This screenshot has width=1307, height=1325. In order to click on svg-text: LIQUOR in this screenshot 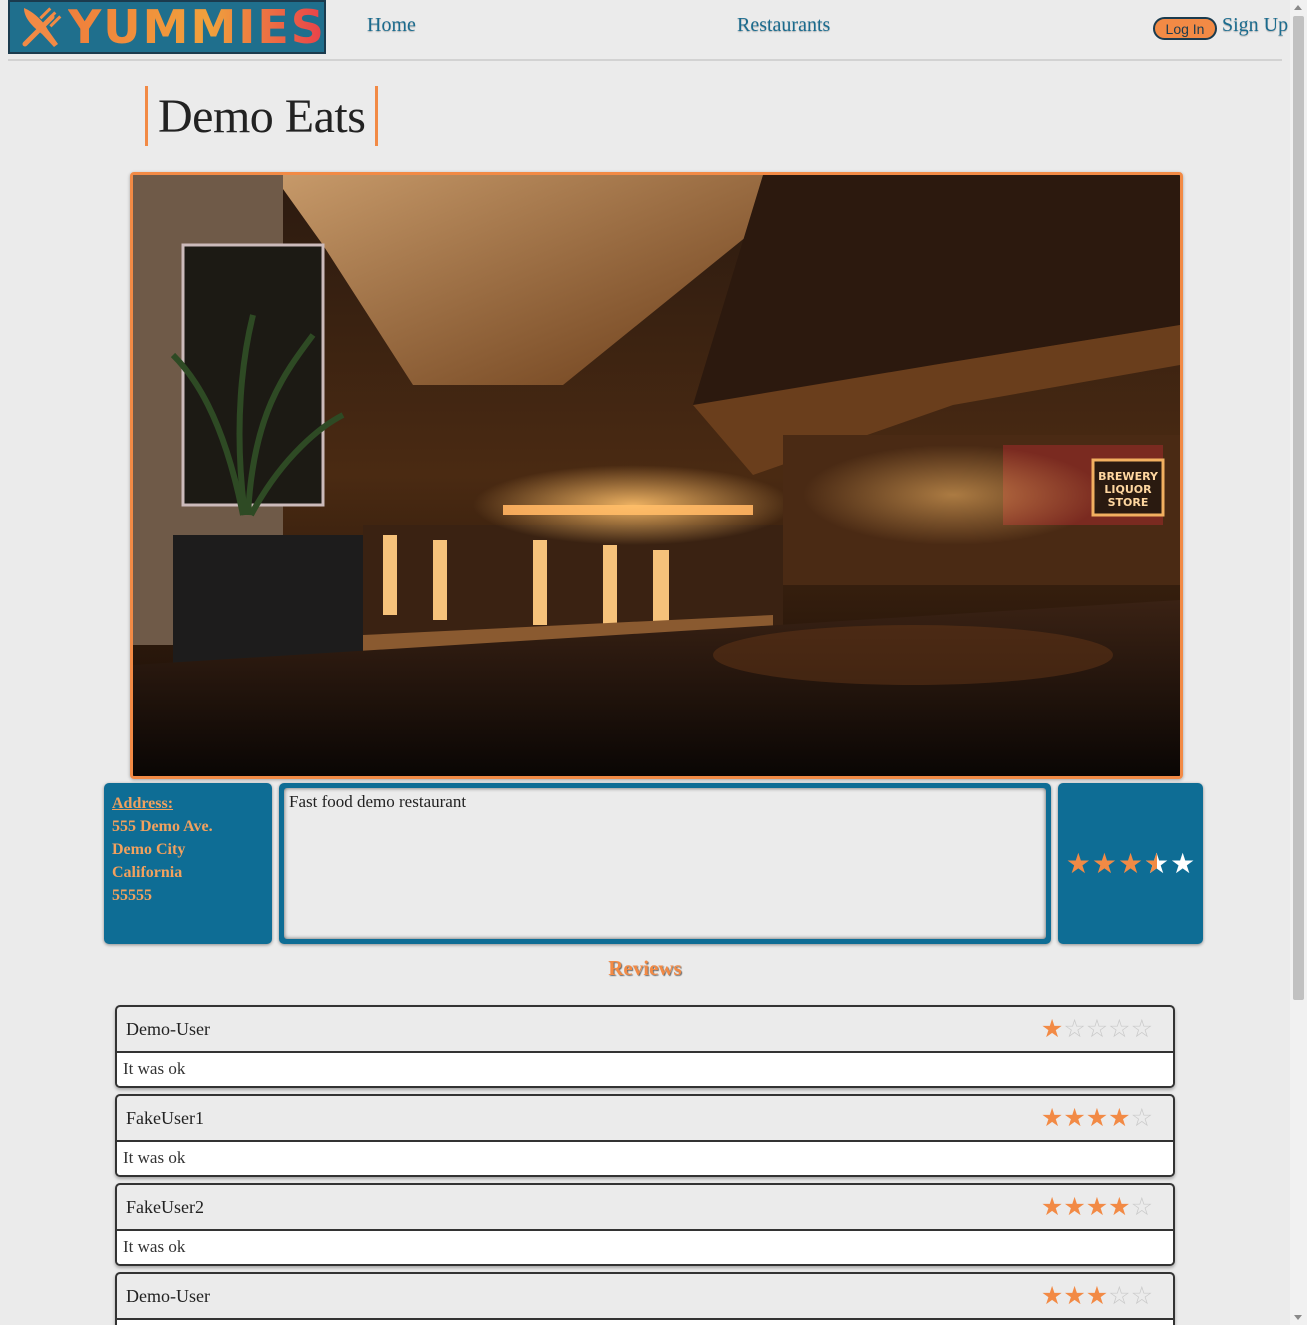, I will do `click(1128, 489)`.